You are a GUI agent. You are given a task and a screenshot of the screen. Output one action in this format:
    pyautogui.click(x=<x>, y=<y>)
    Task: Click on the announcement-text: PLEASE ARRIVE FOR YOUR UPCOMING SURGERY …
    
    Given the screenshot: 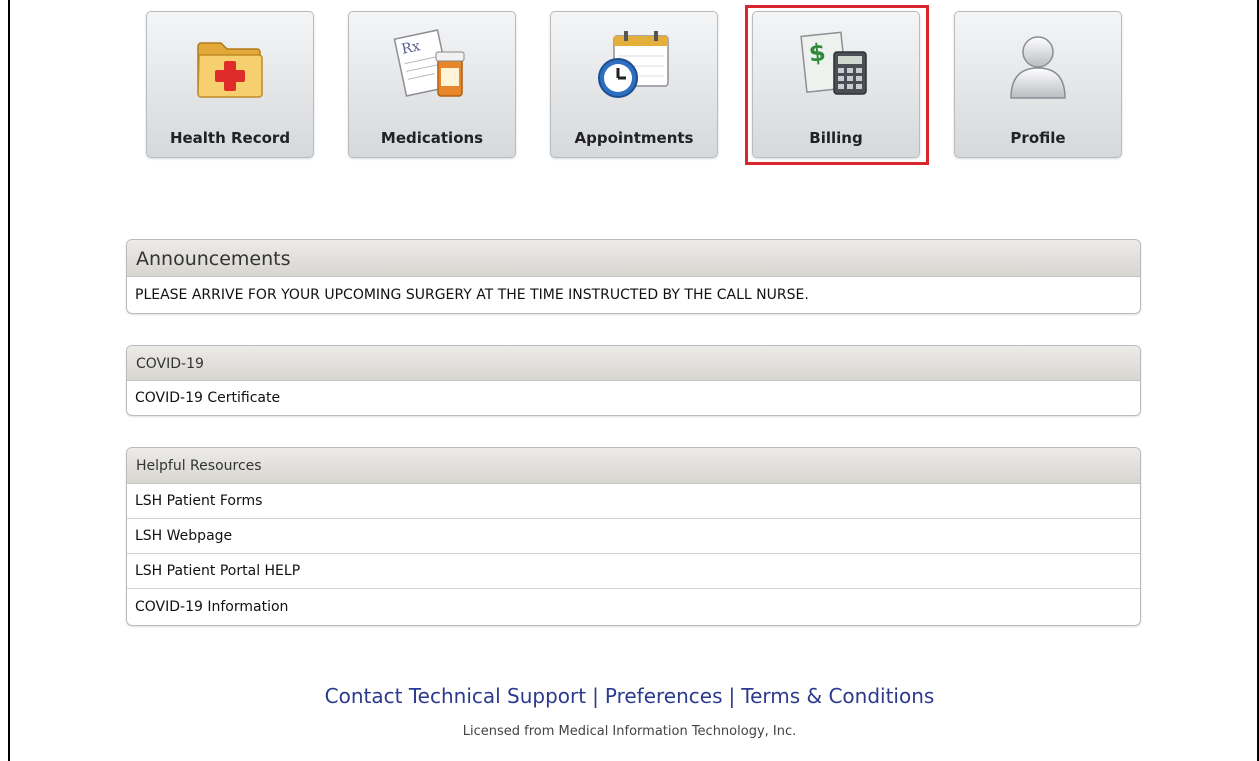 What is the action you would take?
    pyautogui.click(x=472, y=295)
    